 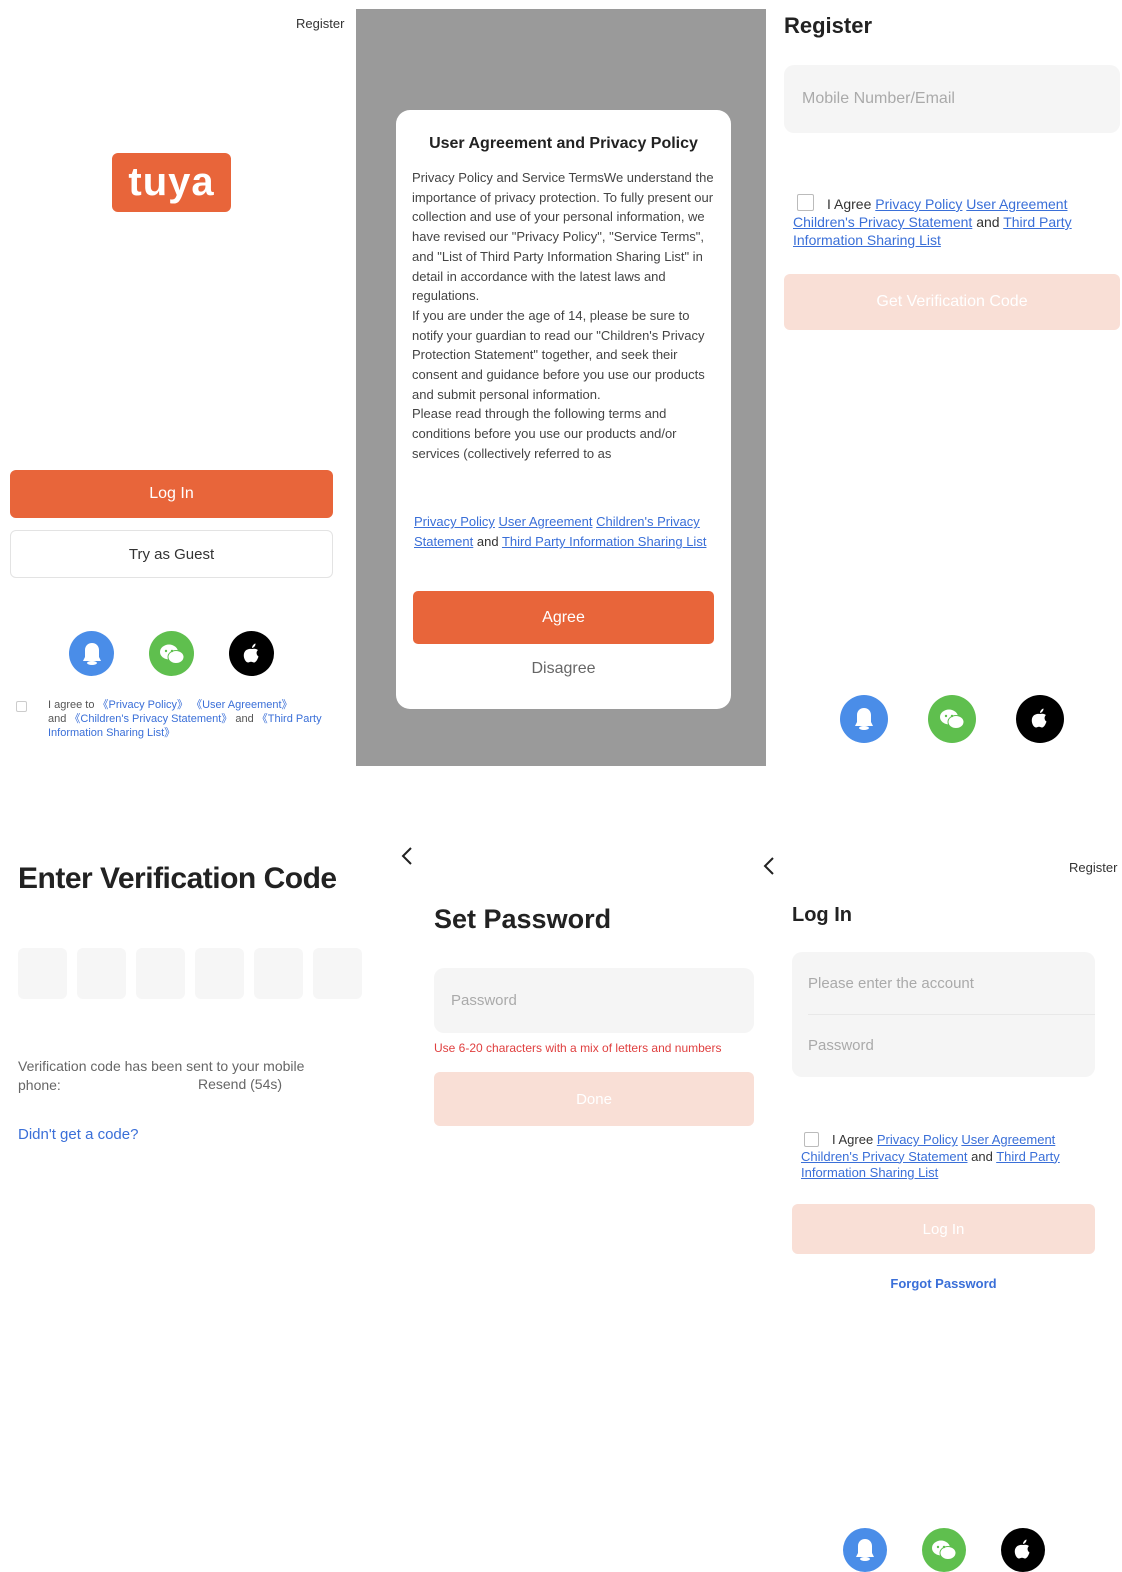 What do you see at coordinates (241, 705) in the screenshot?
I see `user-agreement-link: 《User Agreement》` at bounding box center [241, 705].